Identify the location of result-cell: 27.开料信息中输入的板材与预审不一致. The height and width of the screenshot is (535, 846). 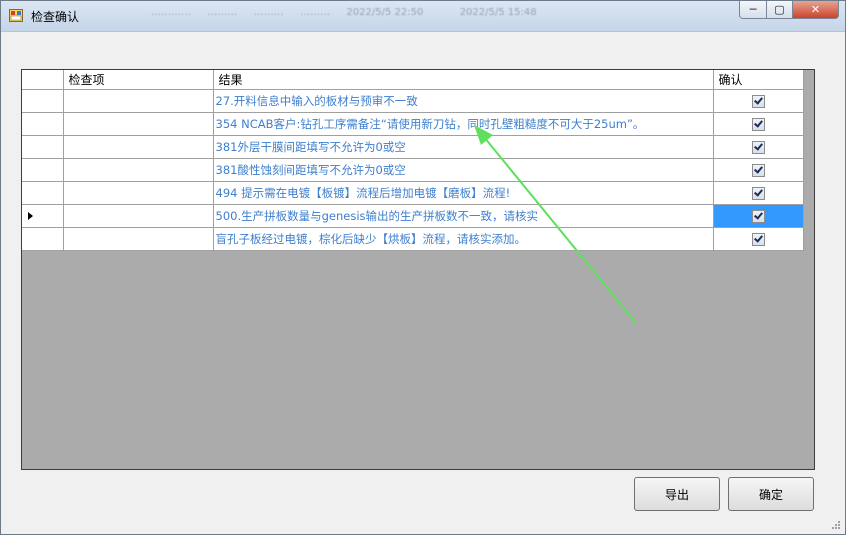
(463, 101).